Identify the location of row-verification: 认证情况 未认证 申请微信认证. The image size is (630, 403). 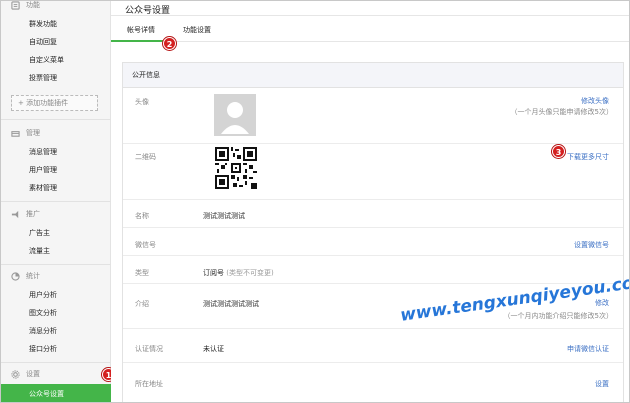
(373, 346).